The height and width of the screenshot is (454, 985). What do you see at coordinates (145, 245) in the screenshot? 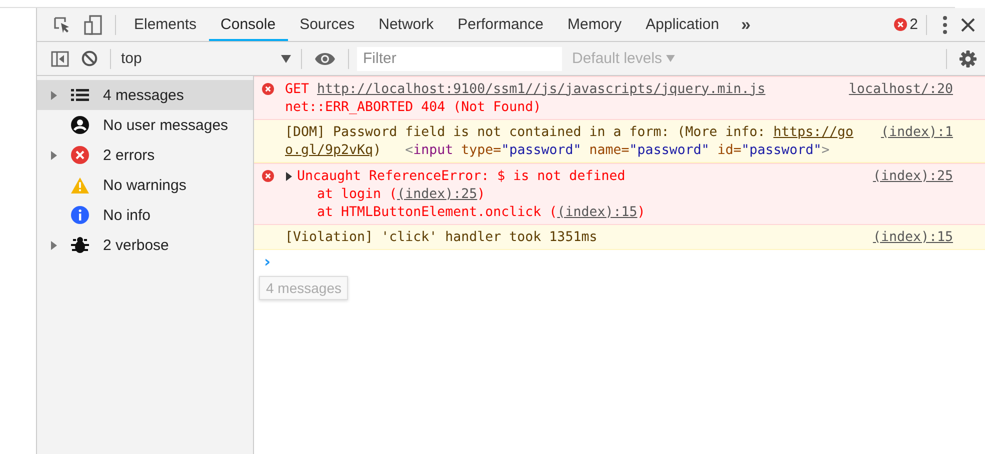
I see `sidebar-item: 2 verbose` at bounding box center [145, 245].